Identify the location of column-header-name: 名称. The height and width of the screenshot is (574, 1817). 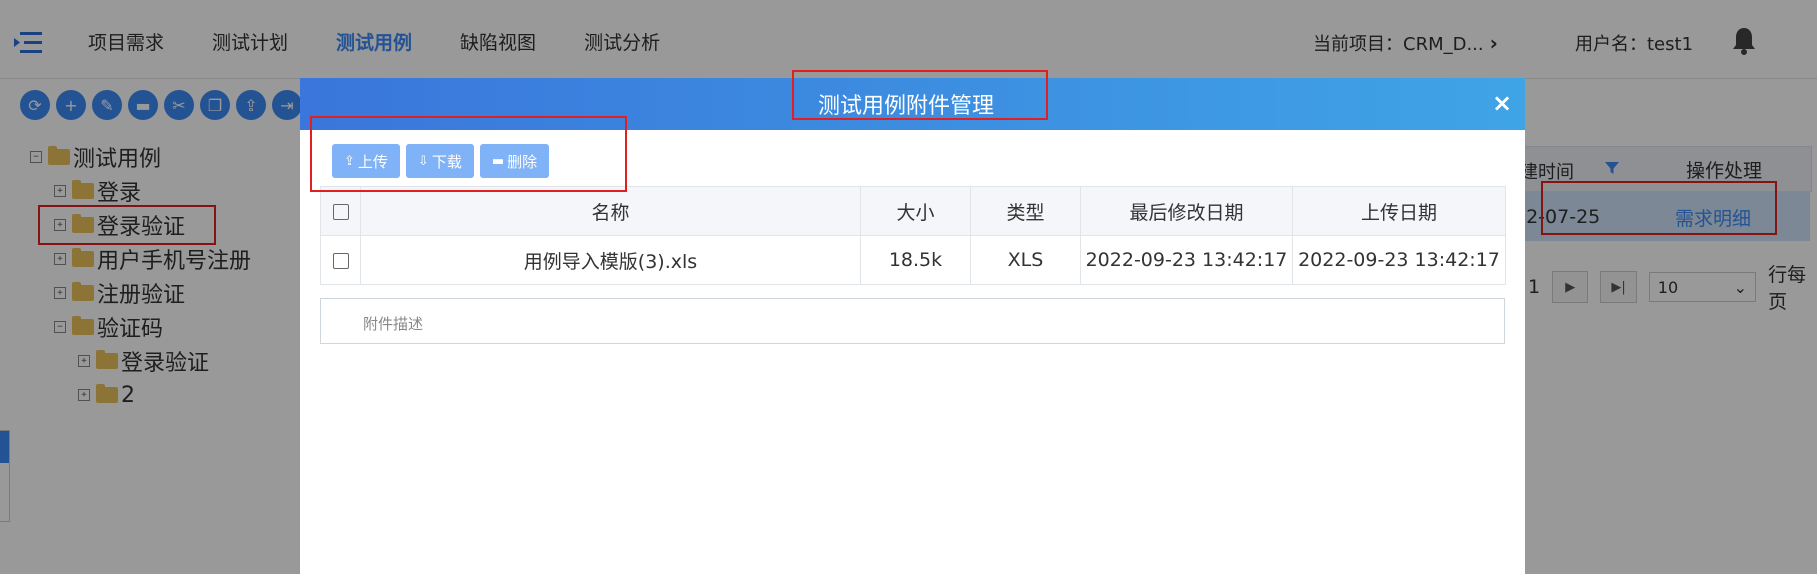
(610, 211).